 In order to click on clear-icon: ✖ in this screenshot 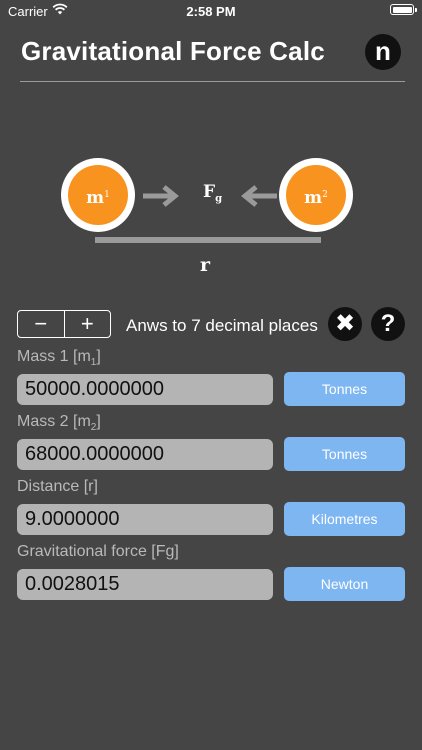, I will do `click(345, 324)`.